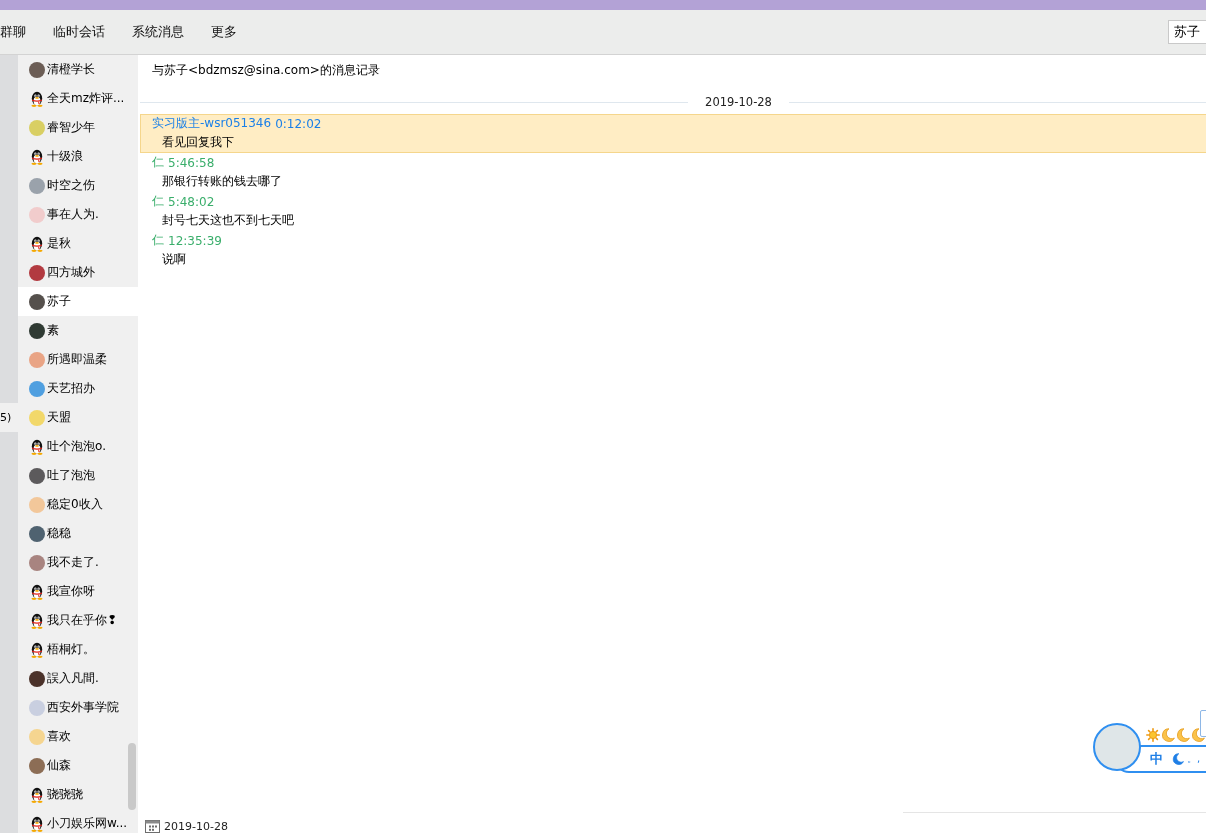 The image size is (1206, 833). I want to click on date-divider-label: 2019-10-28, so click(738, 102).